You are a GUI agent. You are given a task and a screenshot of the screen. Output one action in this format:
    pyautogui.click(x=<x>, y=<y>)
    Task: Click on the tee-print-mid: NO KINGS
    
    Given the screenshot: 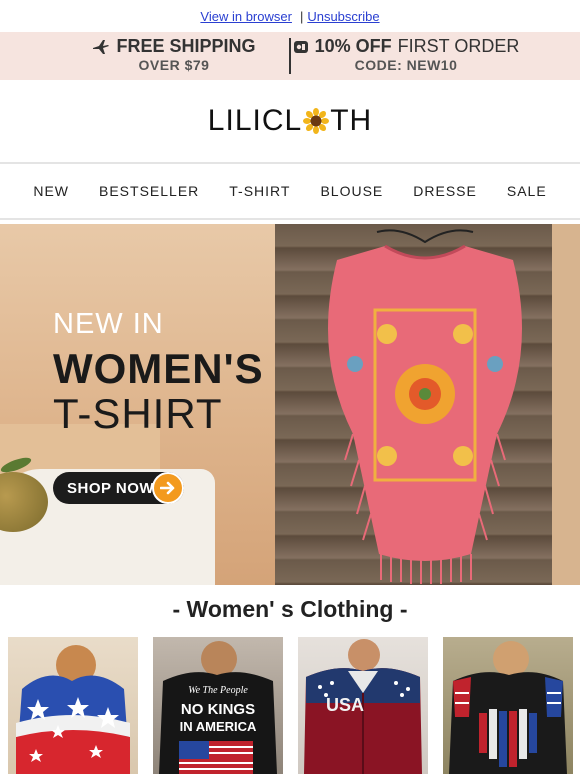 What is the action you would take?
    pyautogui.click(x=218, y=709)
    